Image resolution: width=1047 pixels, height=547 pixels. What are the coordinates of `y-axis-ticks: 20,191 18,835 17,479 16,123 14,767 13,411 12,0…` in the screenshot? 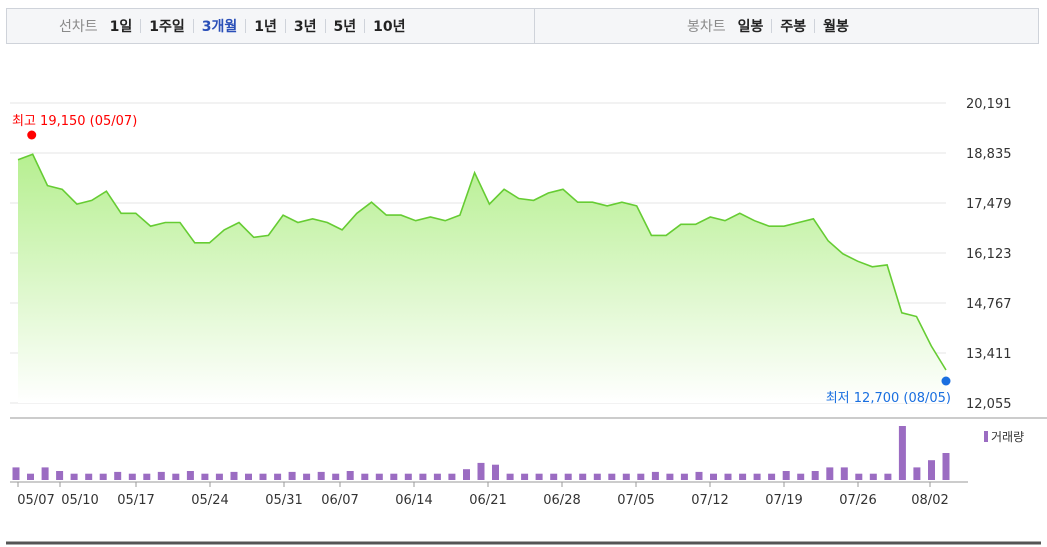 It's located at (989, 254).